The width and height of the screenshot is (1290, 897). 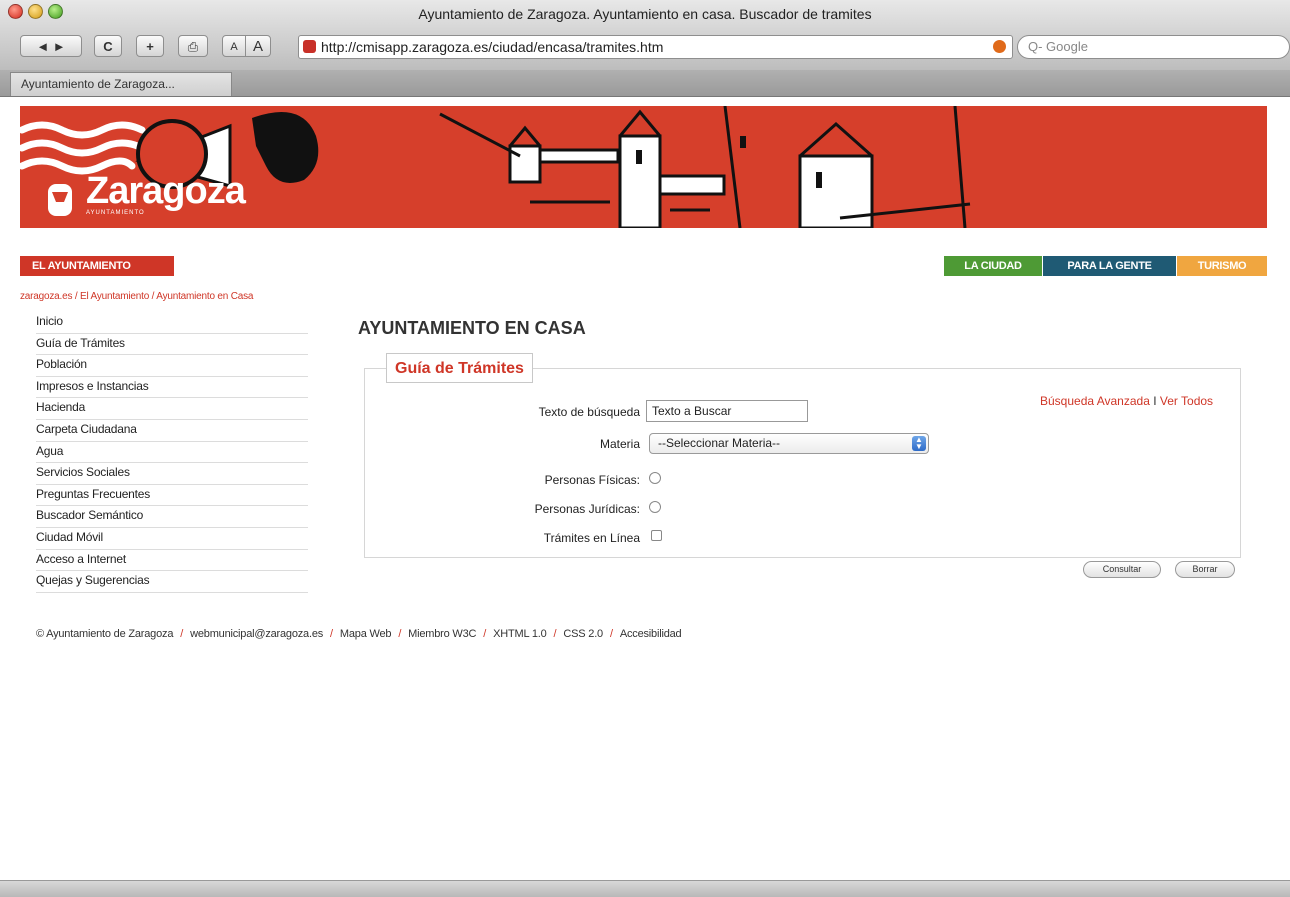 I want to click on add-bookmark-button: +, so click(x=150, y=46).